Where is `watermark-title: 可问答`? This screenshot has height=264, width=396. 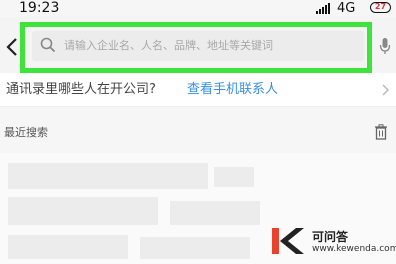
watermark-title: 可问答 is located at coordinates (330, 237).